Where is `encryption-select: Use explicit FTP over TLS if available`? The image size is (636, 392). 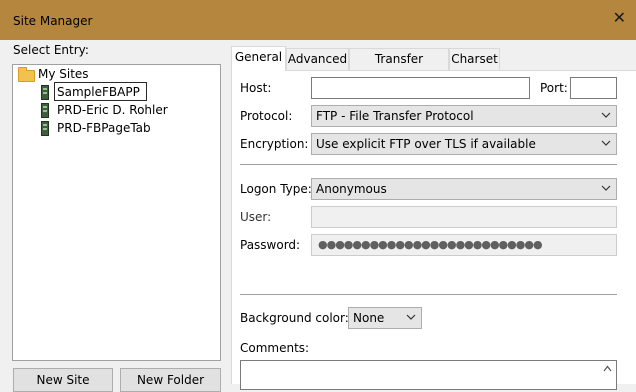 encryption-select: Use explicit FTP over TLS if available is located at coordinates (464, 144).